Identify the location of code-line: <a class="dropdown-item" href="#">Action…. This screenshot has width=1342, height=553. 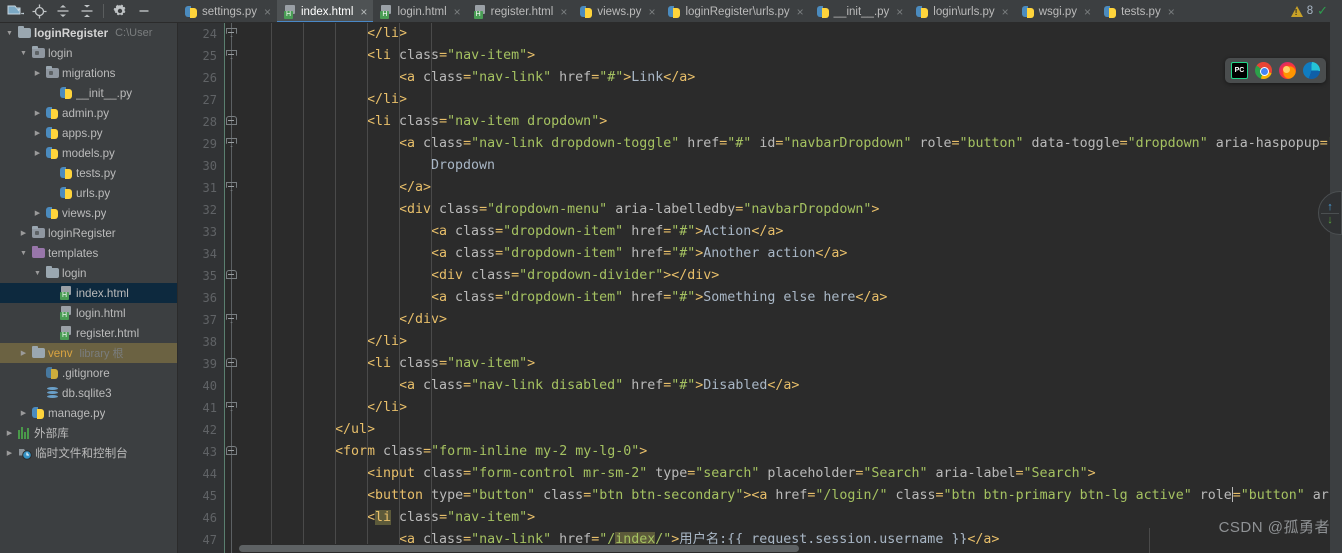
(607, 232).